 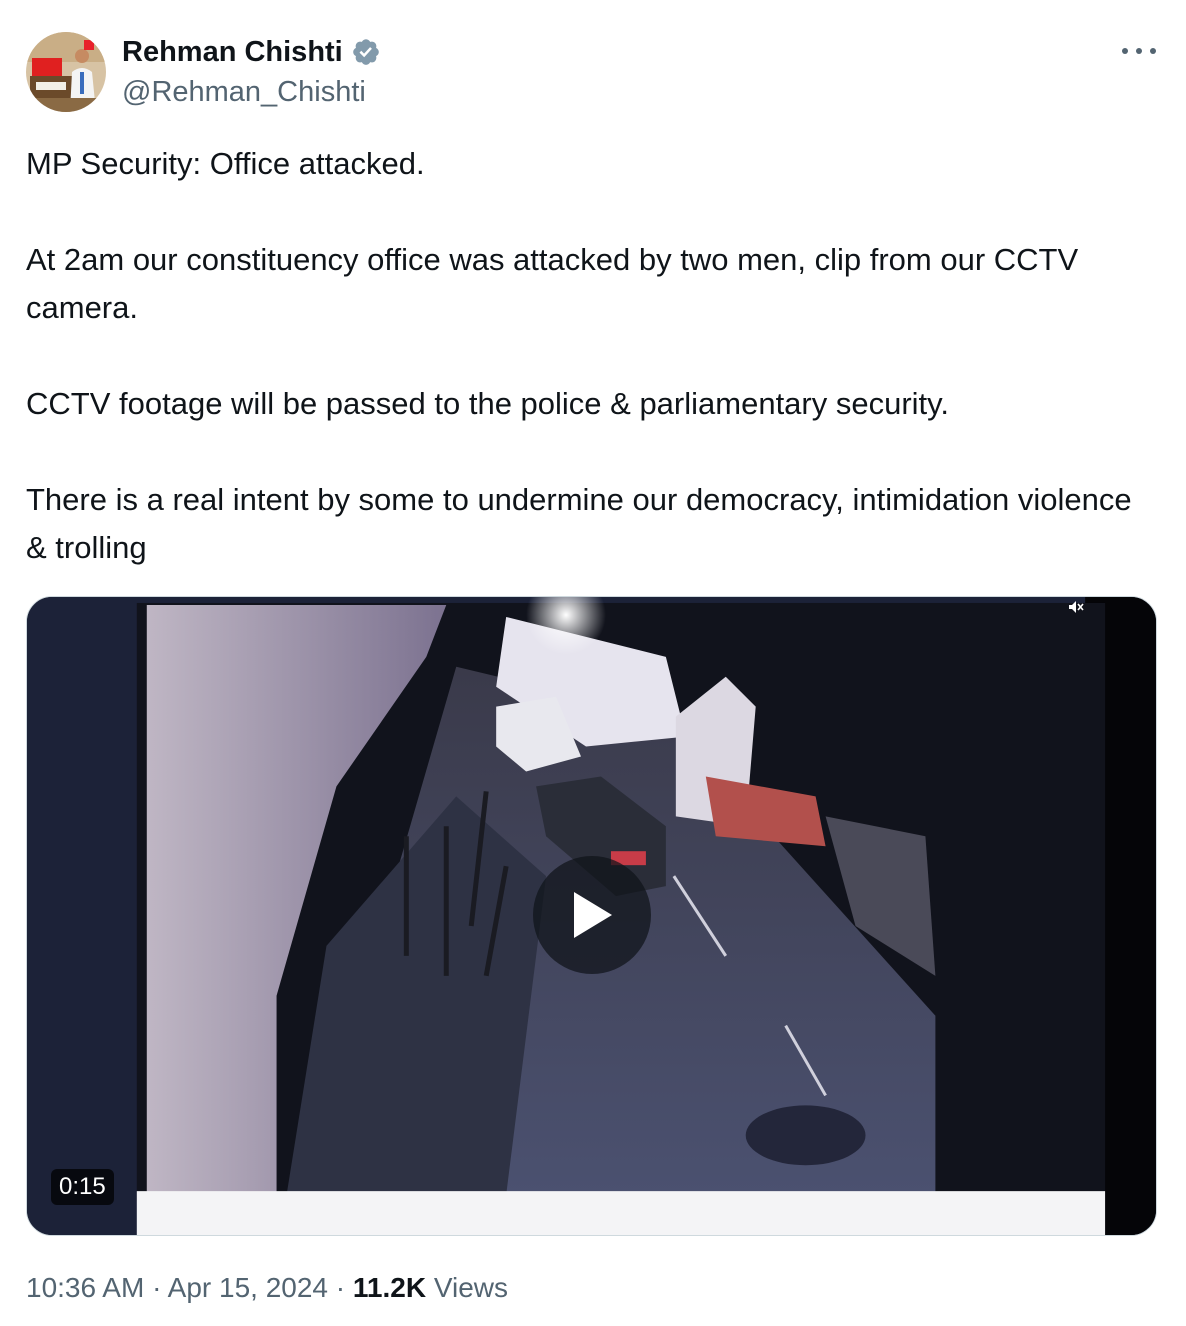 I want to click on avatar-image, so click(x=66, y=72).